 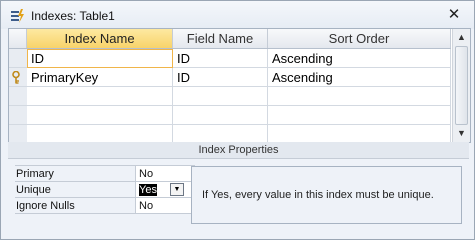 I want to click on index-lightning-icon, so click(x=17, y=16).